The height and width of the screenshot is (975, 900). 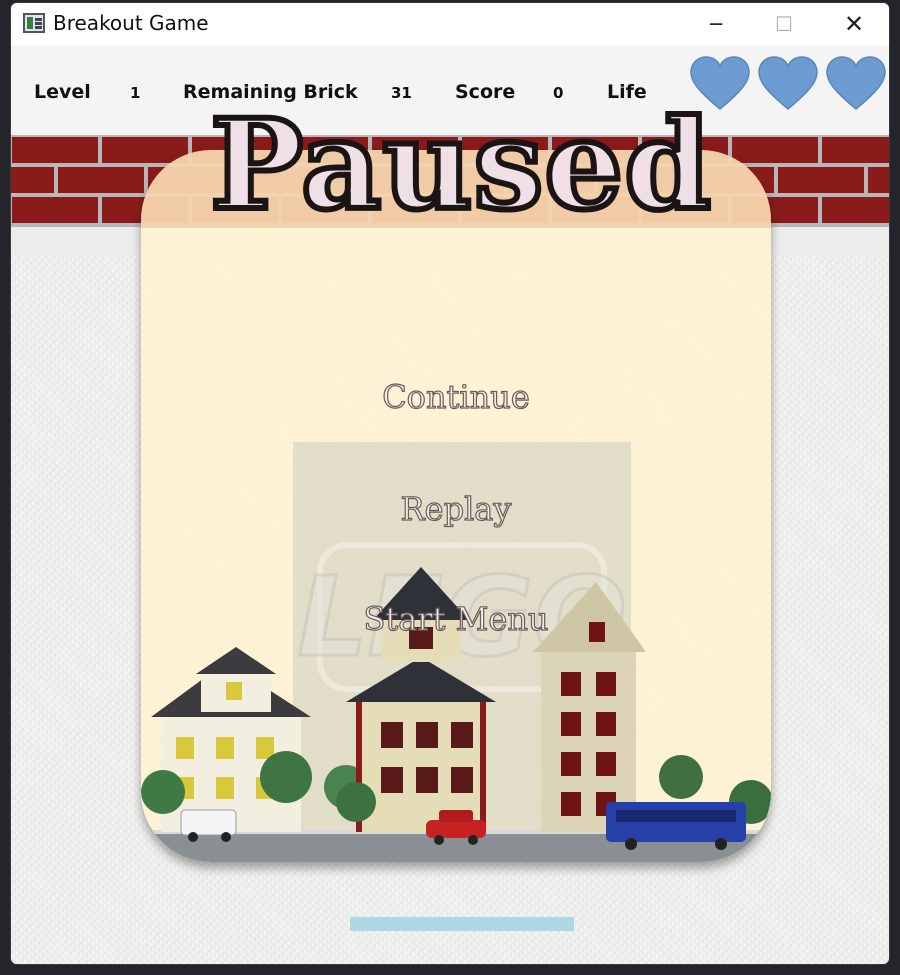 I want to click on paused-title: Paused, so click(x=460, y=165).